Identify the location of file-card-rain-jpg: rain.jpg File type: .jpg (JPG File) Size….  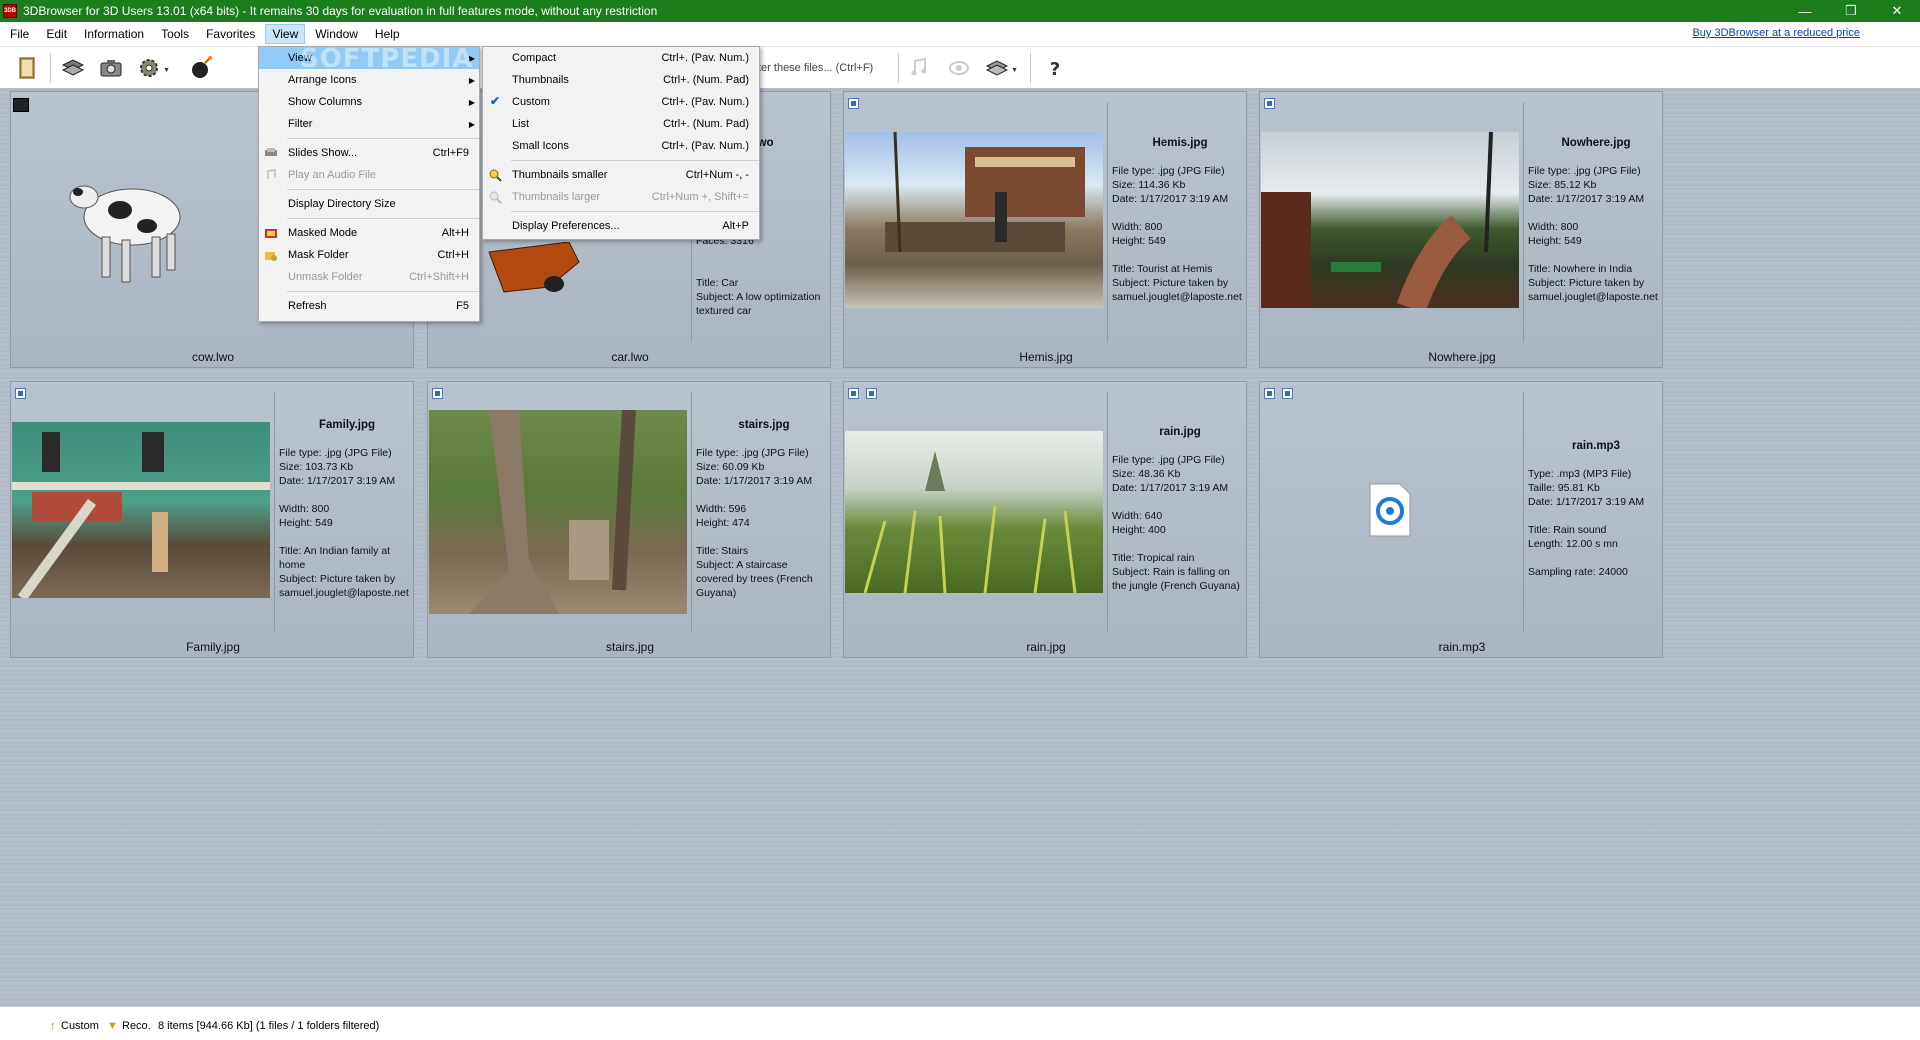
(1045, 519).